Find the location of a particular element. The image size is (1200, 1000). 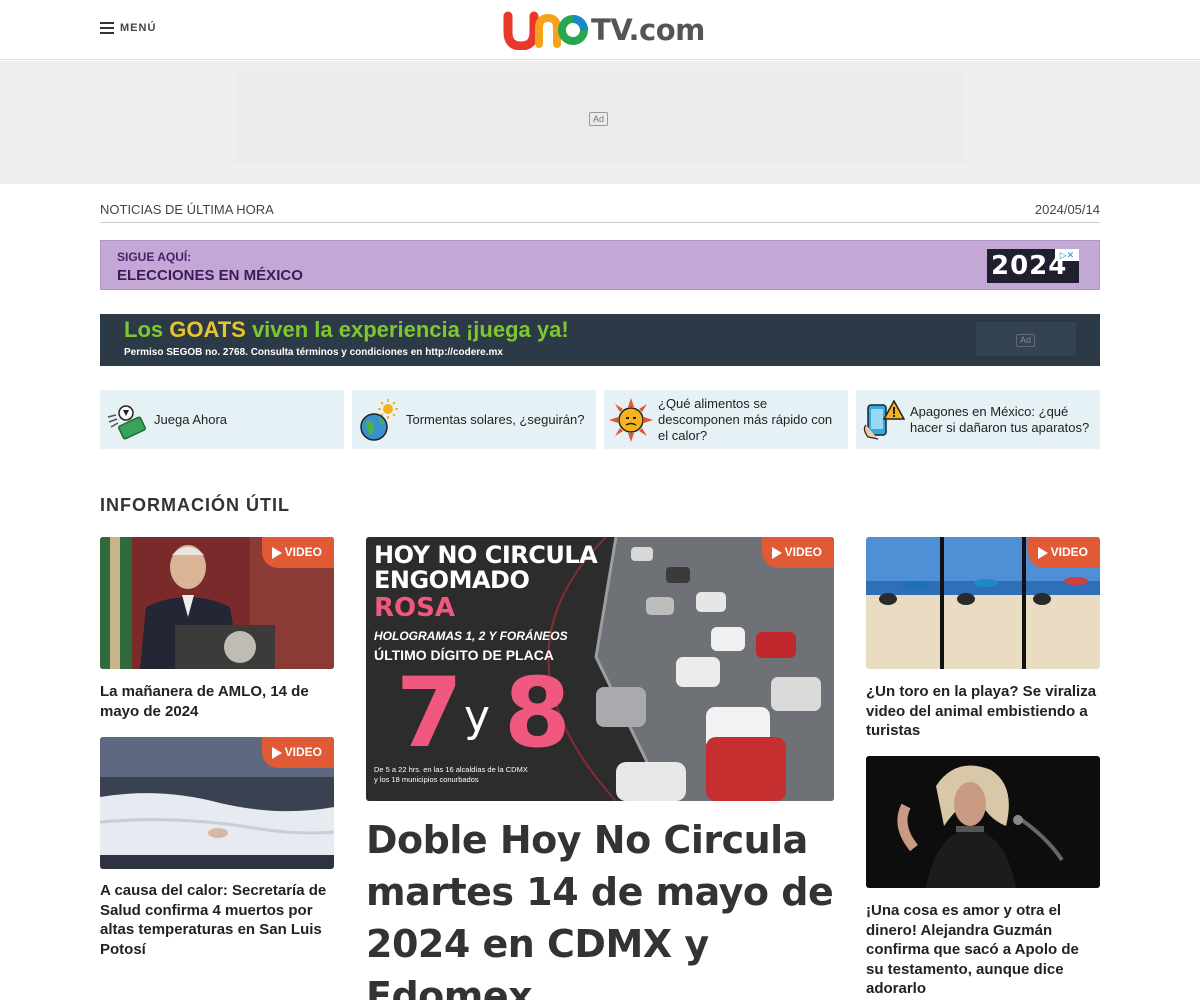

section-title: INFORMACIÓN ÚTIL is located at coordinates (195, 505).